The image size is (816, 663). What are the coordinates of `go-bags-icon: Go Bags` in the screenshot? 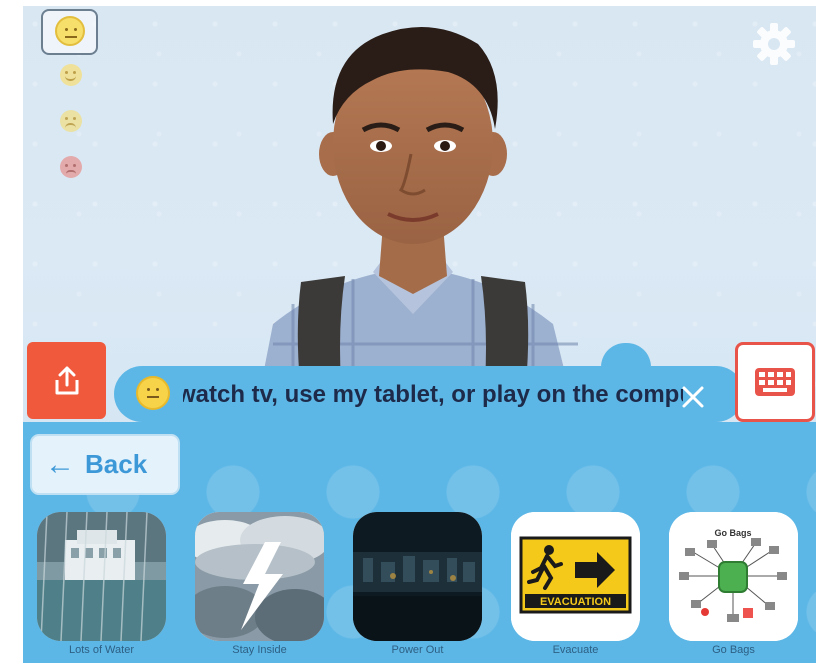 It's located at (733, 576).